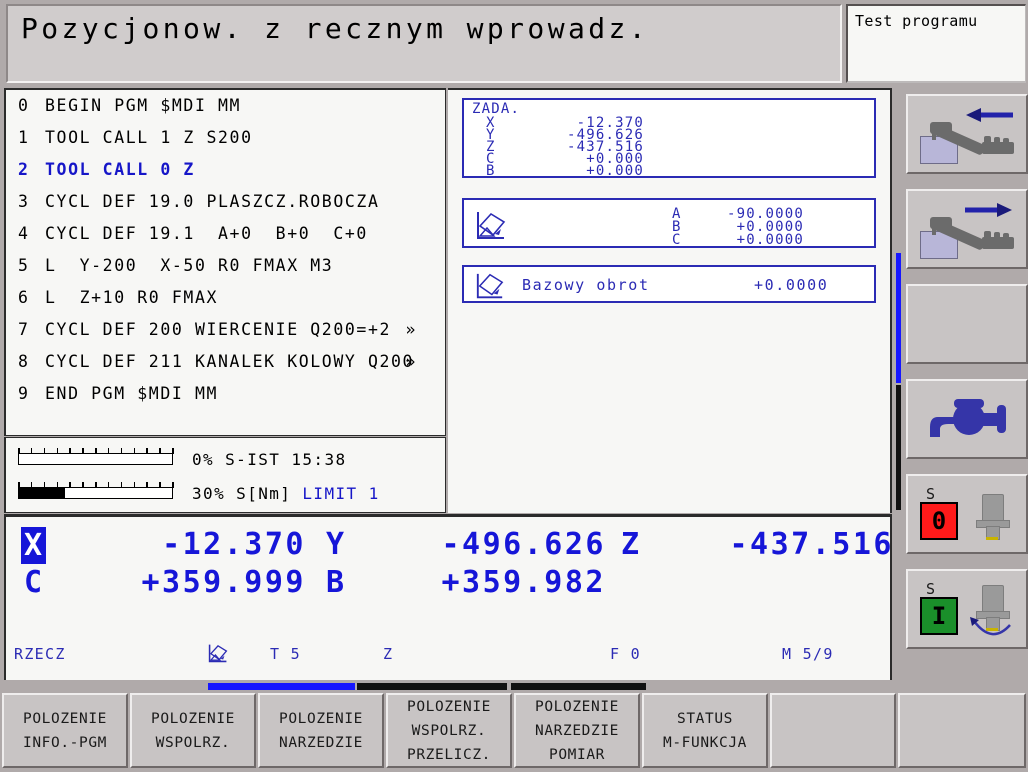 The height and width of the screenshot is (772, 1028). I want to click on operating-mode-panel: Pozycjonow. z recznym wprowadz., so click(424, 43).